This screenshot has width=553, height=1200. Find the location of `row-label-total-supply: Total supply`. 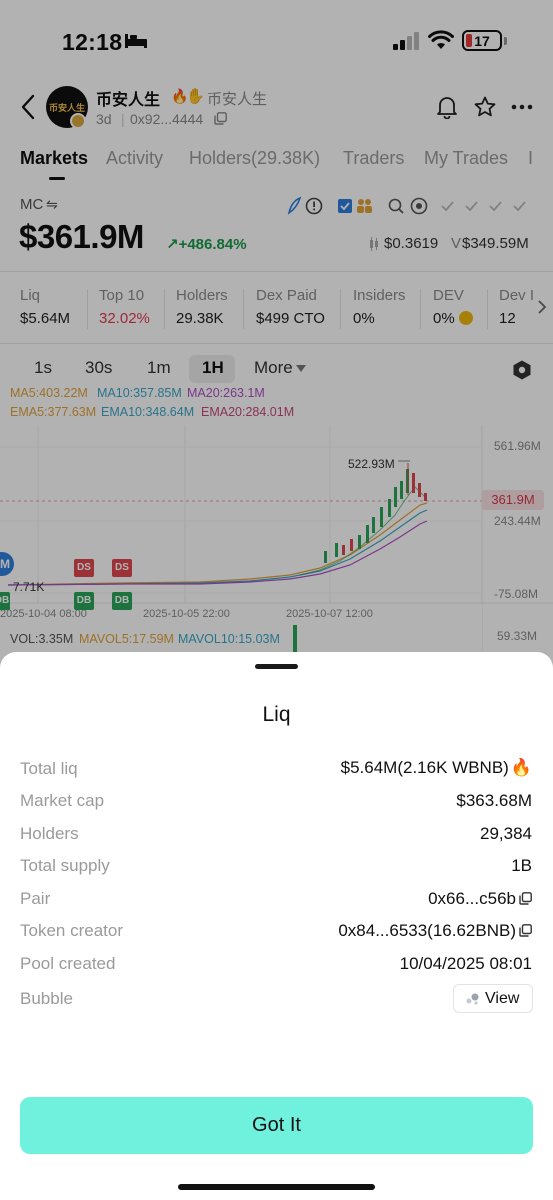

row-label-total-supply: Total supply is located at coordinates (65, 865).